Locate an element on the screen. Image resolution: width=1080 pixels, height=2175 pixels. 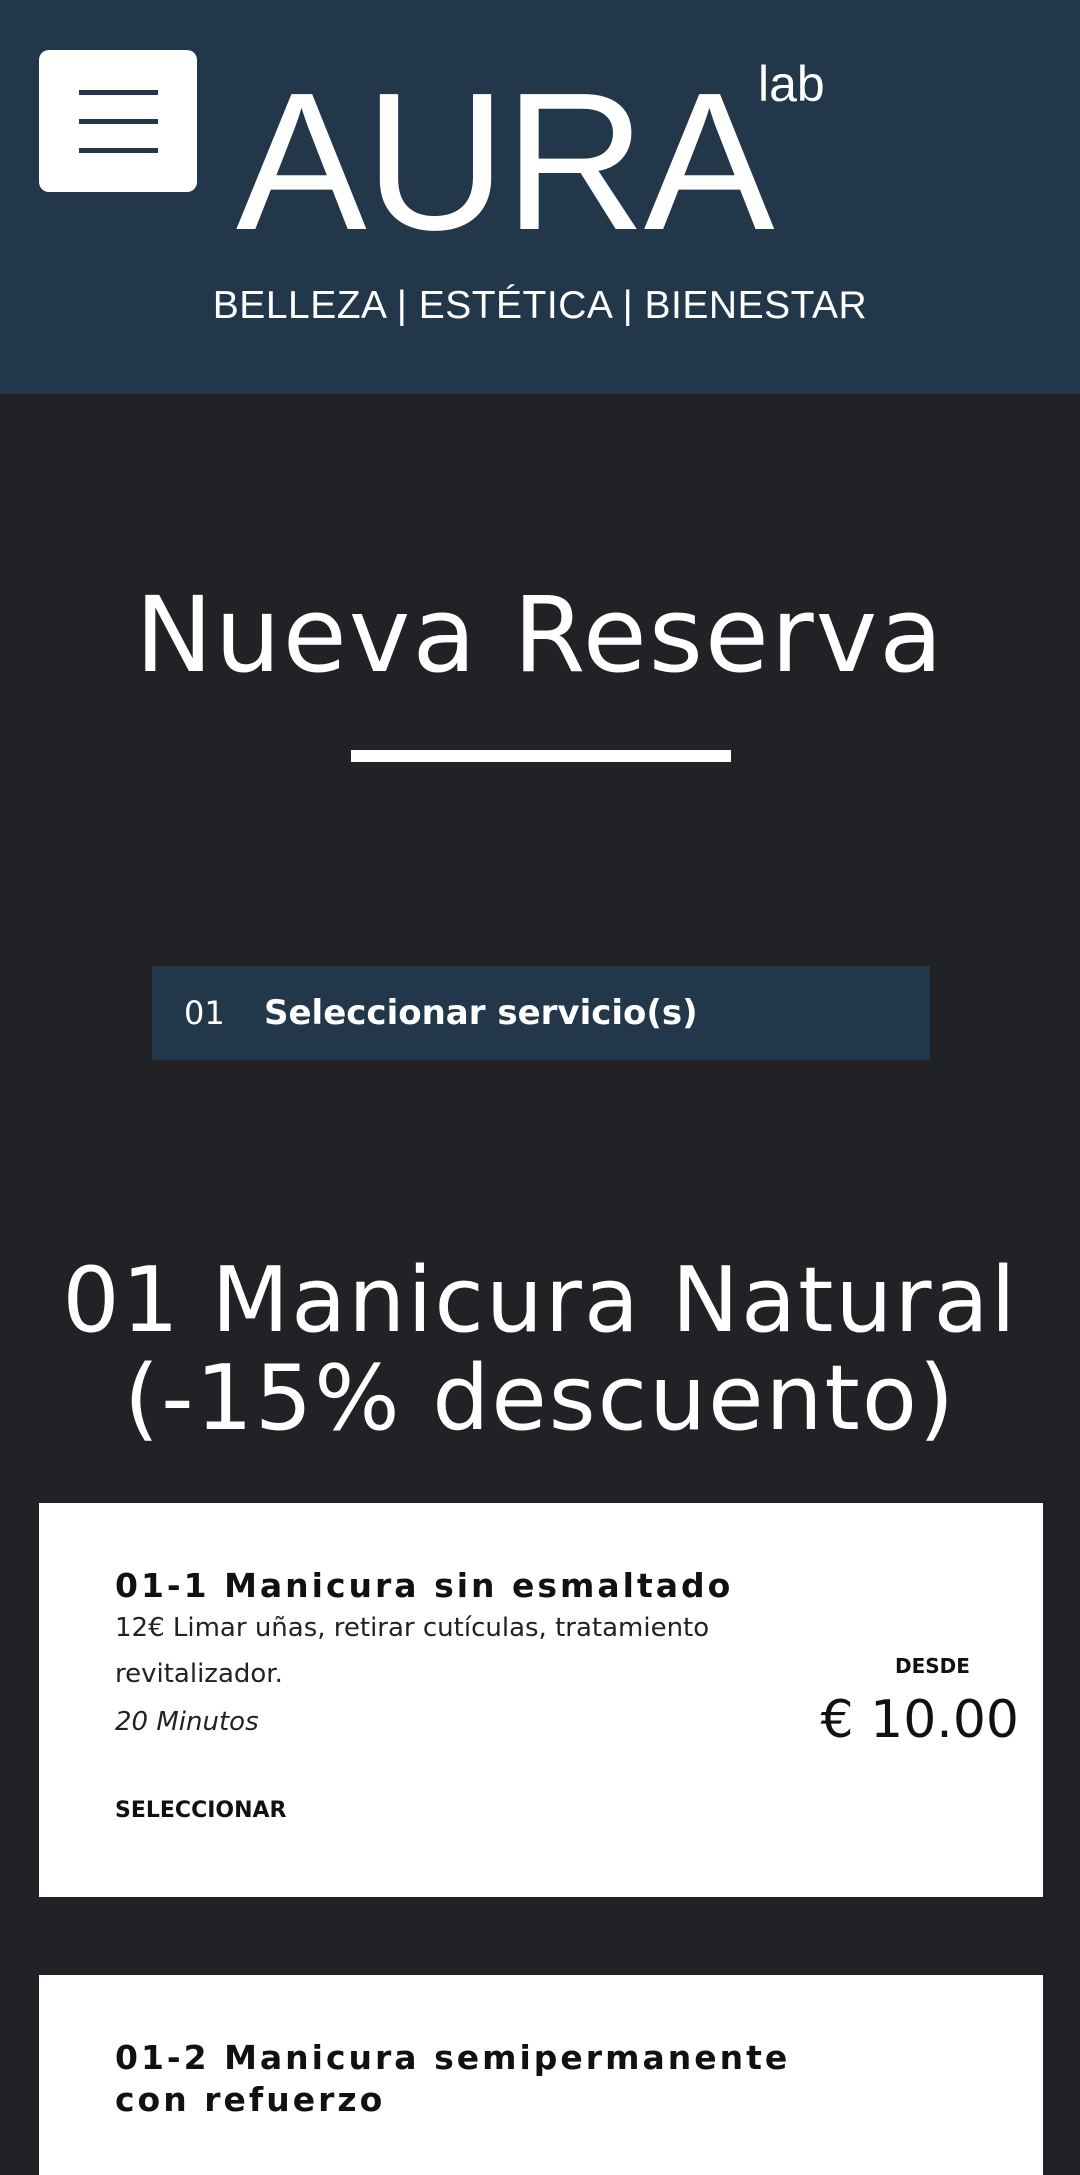
service-duration: 20 Minutos is located at coordinates (187, 1722).